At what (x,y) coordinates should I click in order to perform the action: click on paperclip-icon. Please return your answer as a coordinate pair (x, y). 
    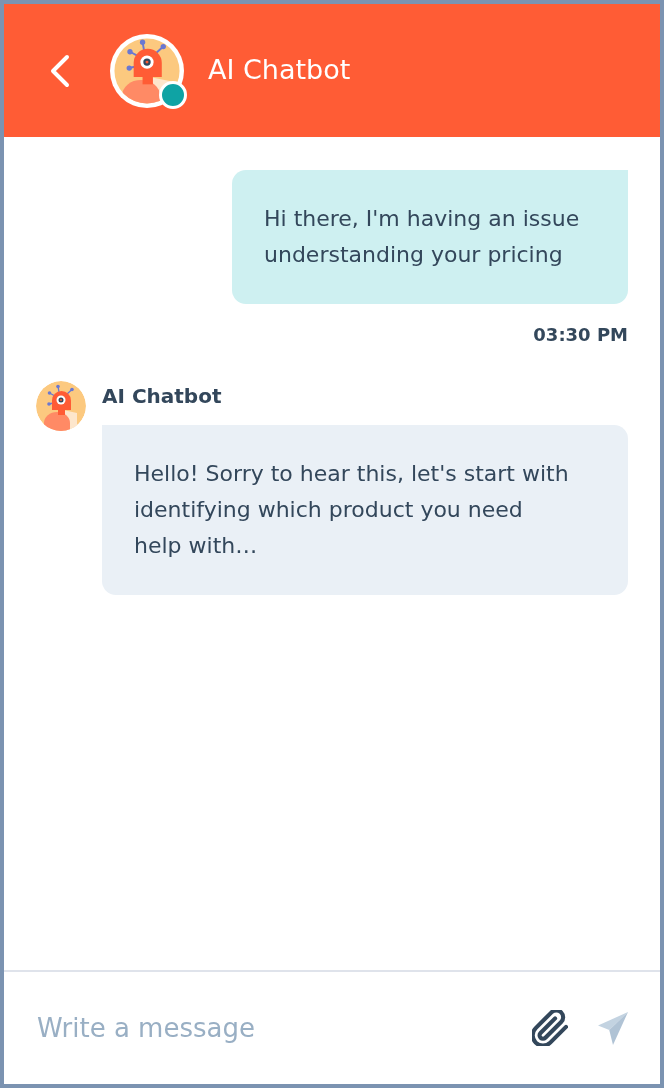
    Looking at the image, I should click on (550, 1028).